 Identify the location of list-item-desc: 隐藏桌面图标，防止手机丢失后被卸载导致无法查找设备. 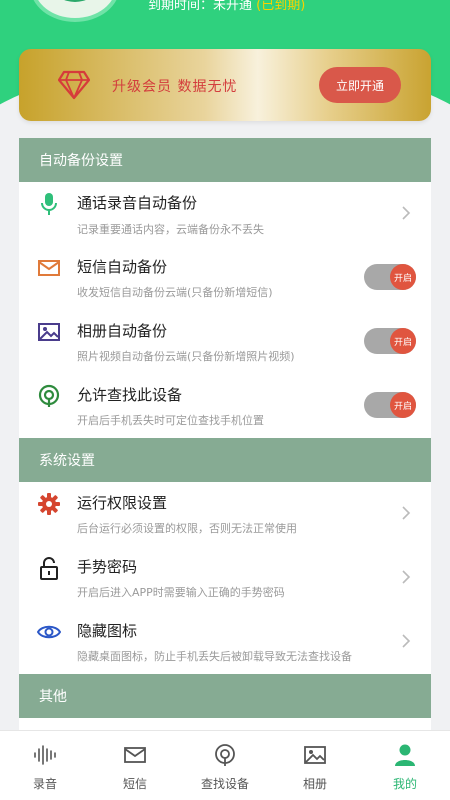
(214, 656).